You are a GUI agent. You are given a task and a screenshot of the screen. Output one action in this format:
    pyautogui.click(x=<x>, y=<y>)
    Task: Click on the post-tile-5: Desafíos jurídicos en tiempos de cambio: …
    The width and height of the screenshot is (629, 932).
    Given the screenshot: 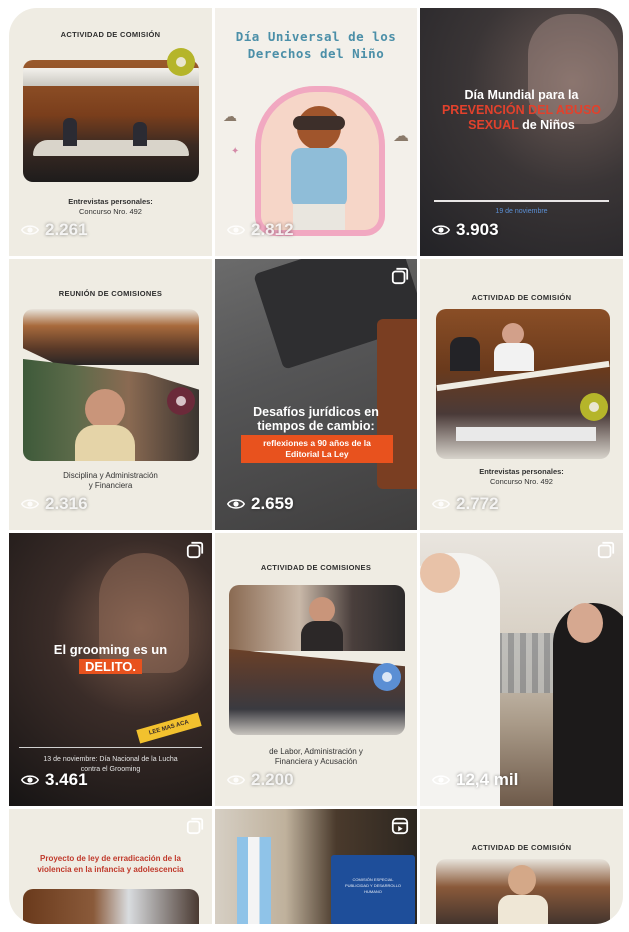 What is the action you would take?
    pyautogui.click(x=316, y=394)
    